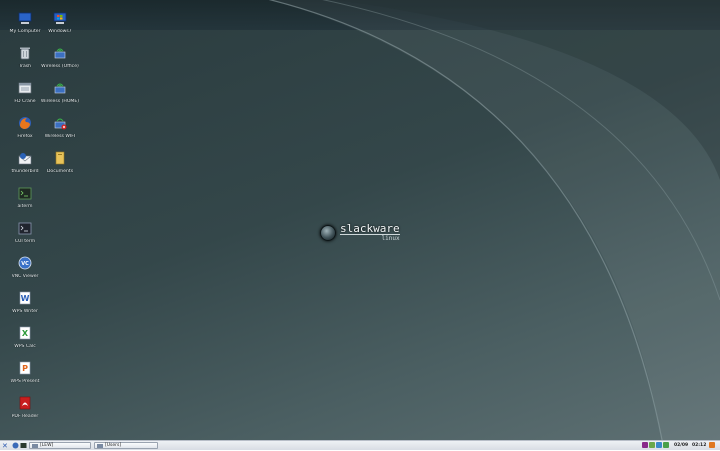  I want to click on presentation-icon: P, so click(25, 368).